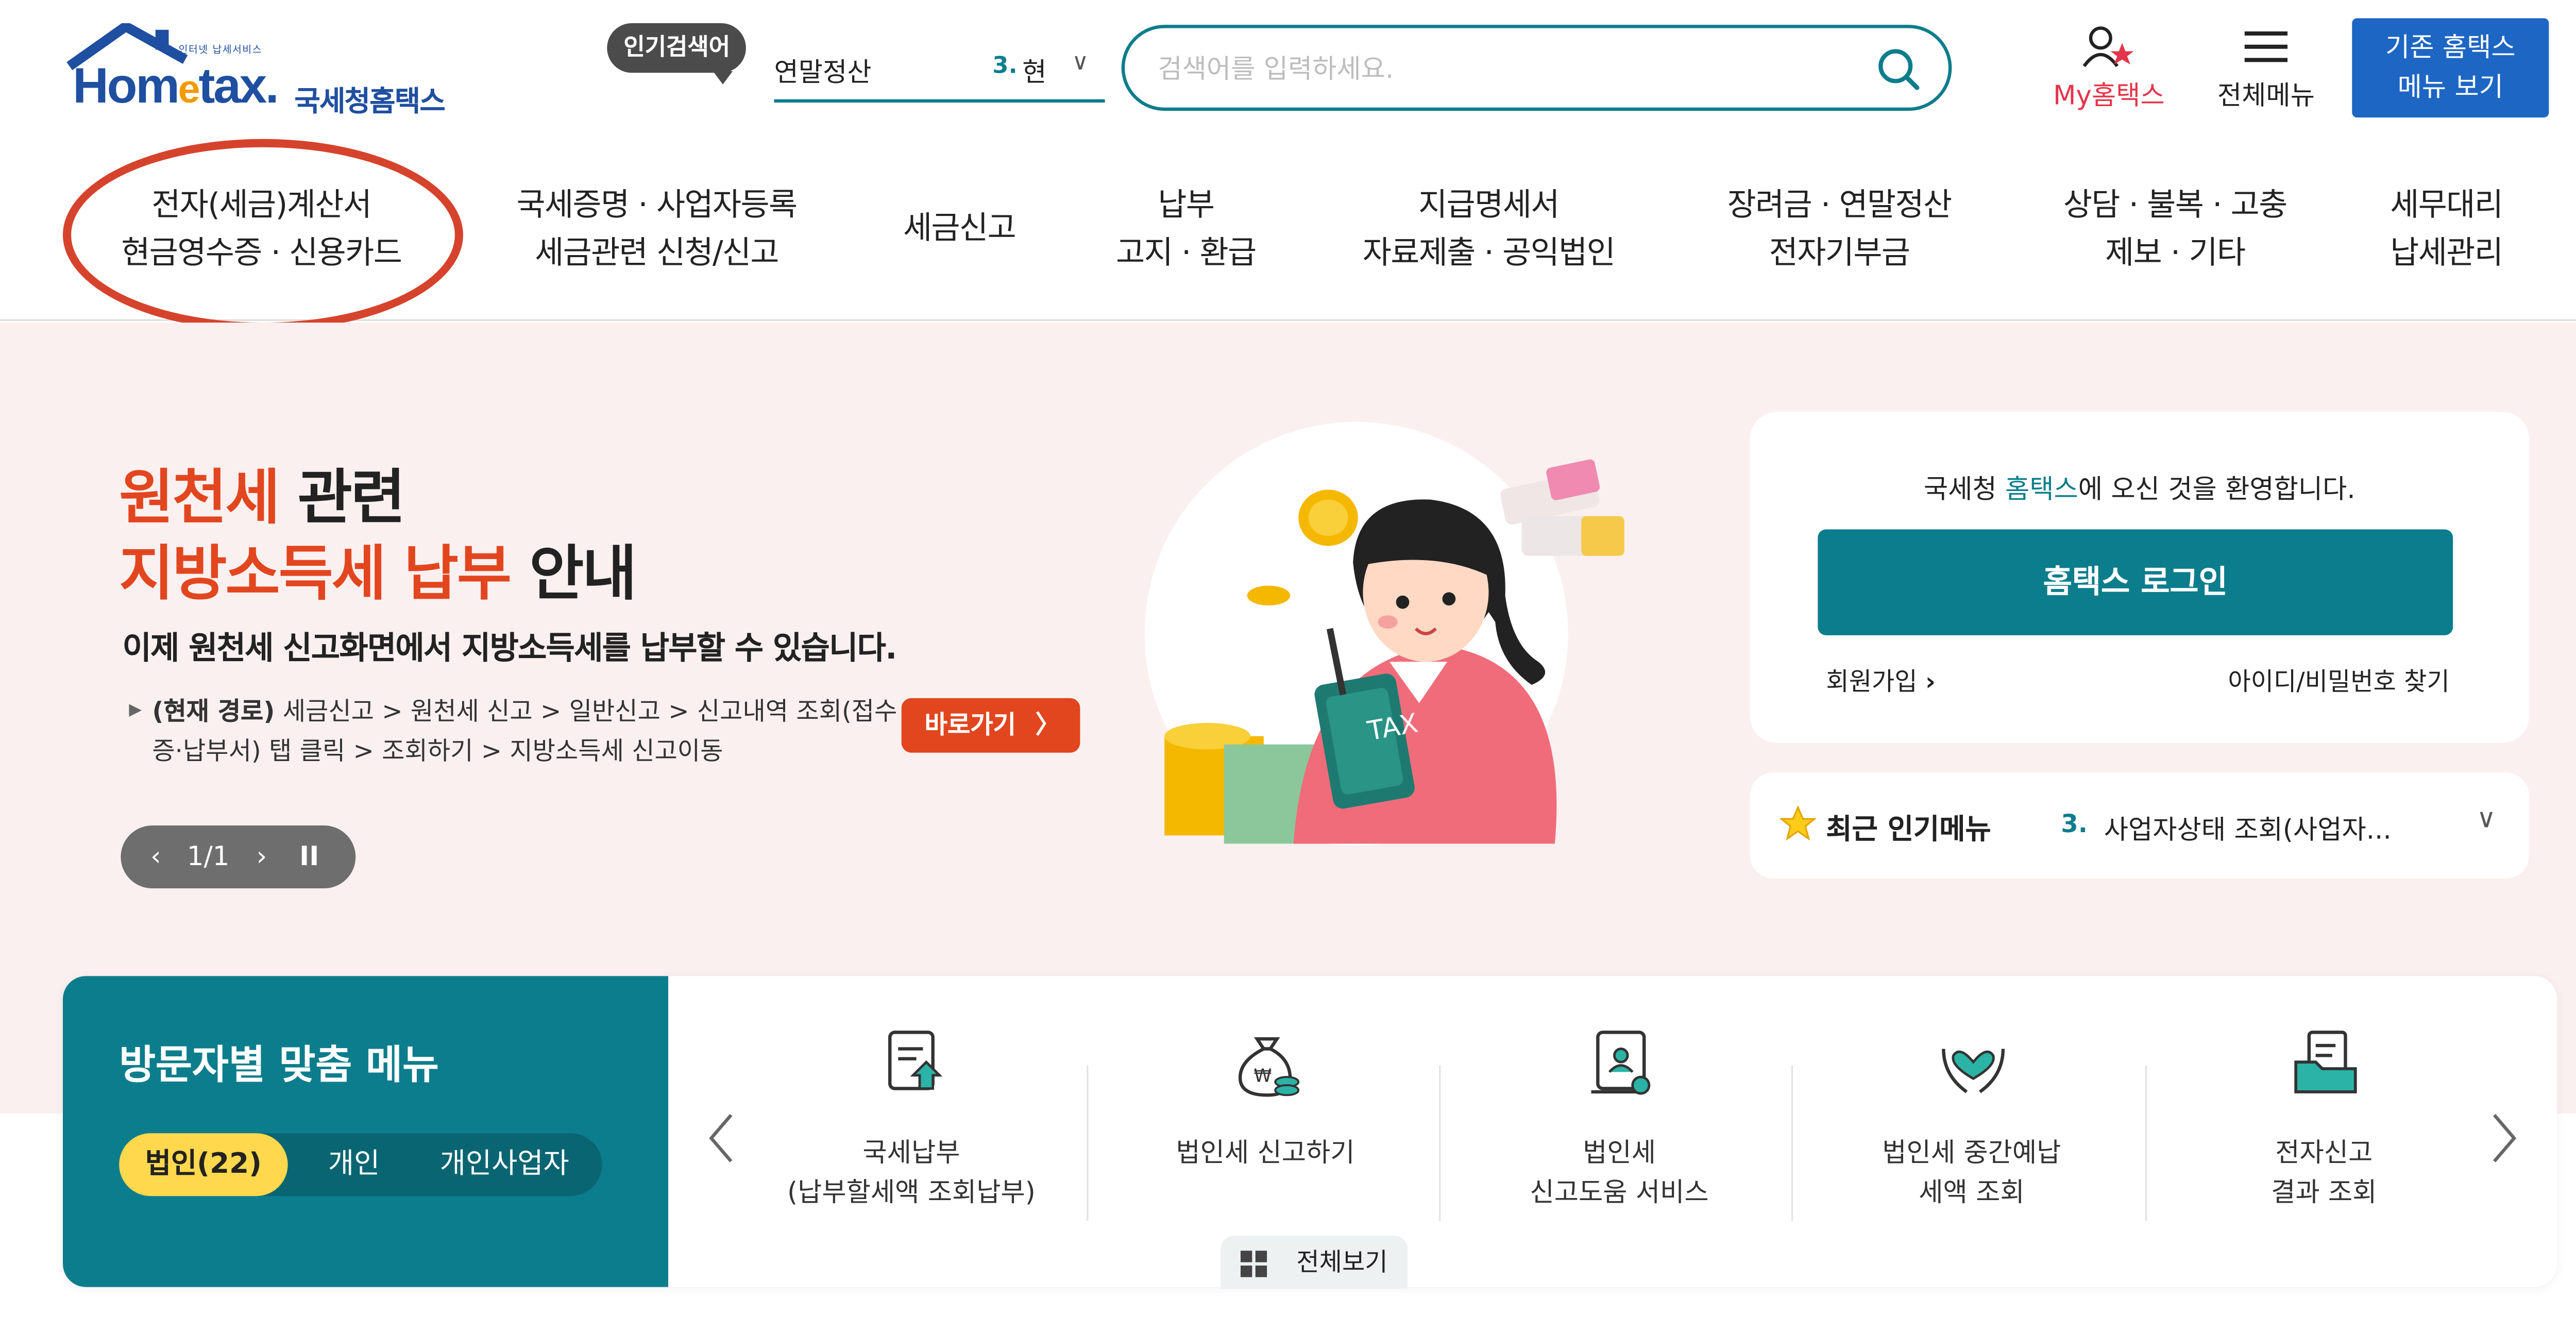  Describe the element at coordinates (915, 1060) in the screenshot. I see `document-upload-icon` at that location.